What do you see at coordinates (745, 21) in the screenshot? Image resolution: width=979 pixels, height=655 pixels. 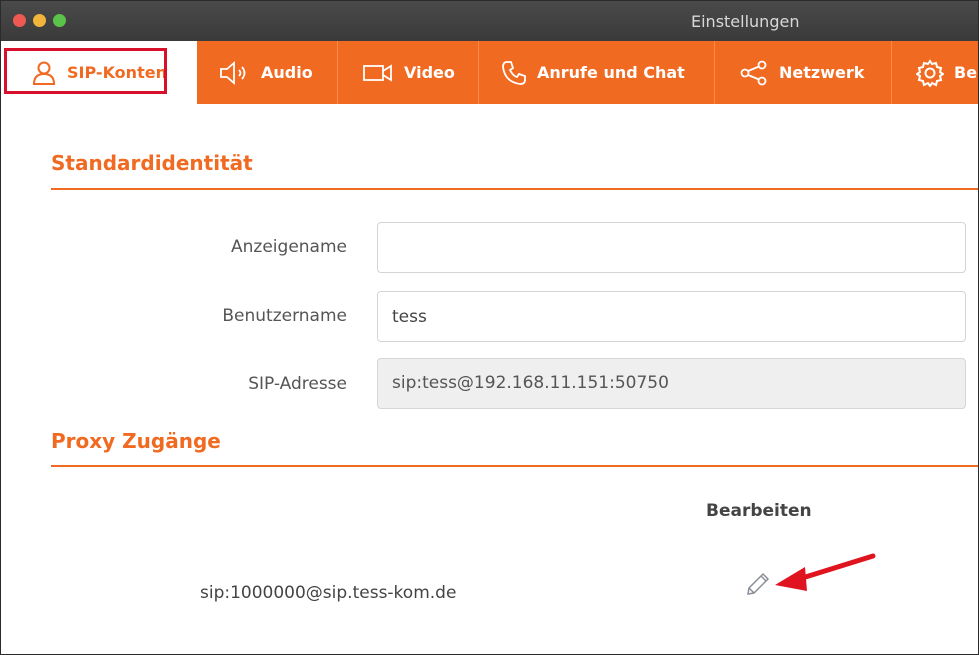 I see `window-title: Einstellungen` at bounding box center [745, 21].